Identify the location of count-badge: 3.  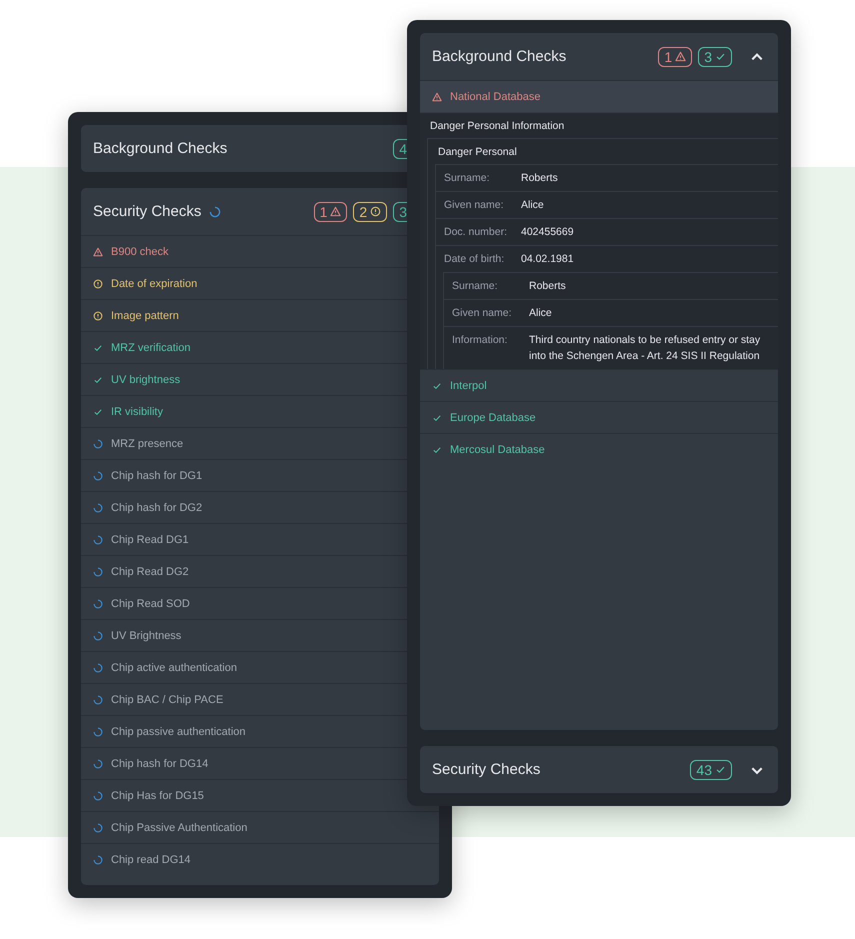
(715, 56).